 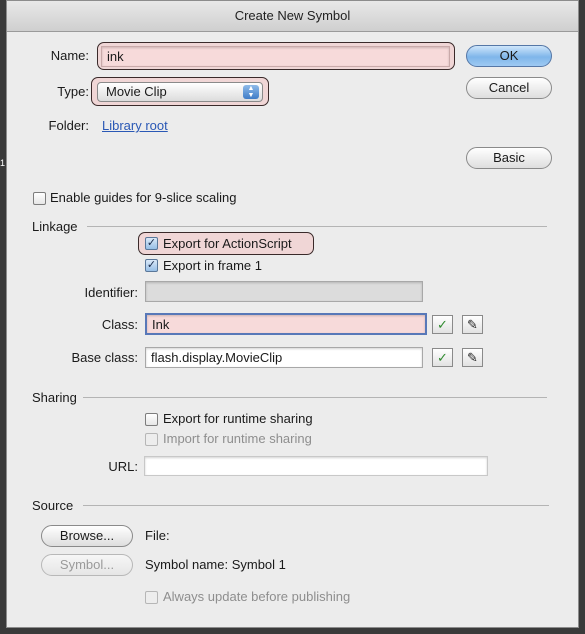 What do you see at coordinates (180, 92) in the screenshot?
I see `type-select: Movie Clip ▲ ▼` at bounding box center [180, 92].